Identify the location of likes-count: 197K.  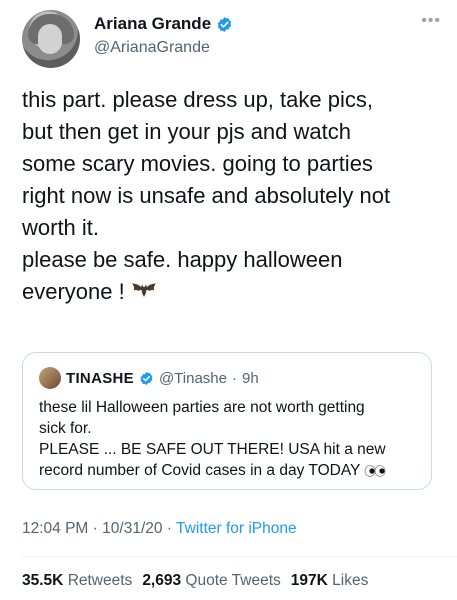
(309, 580).